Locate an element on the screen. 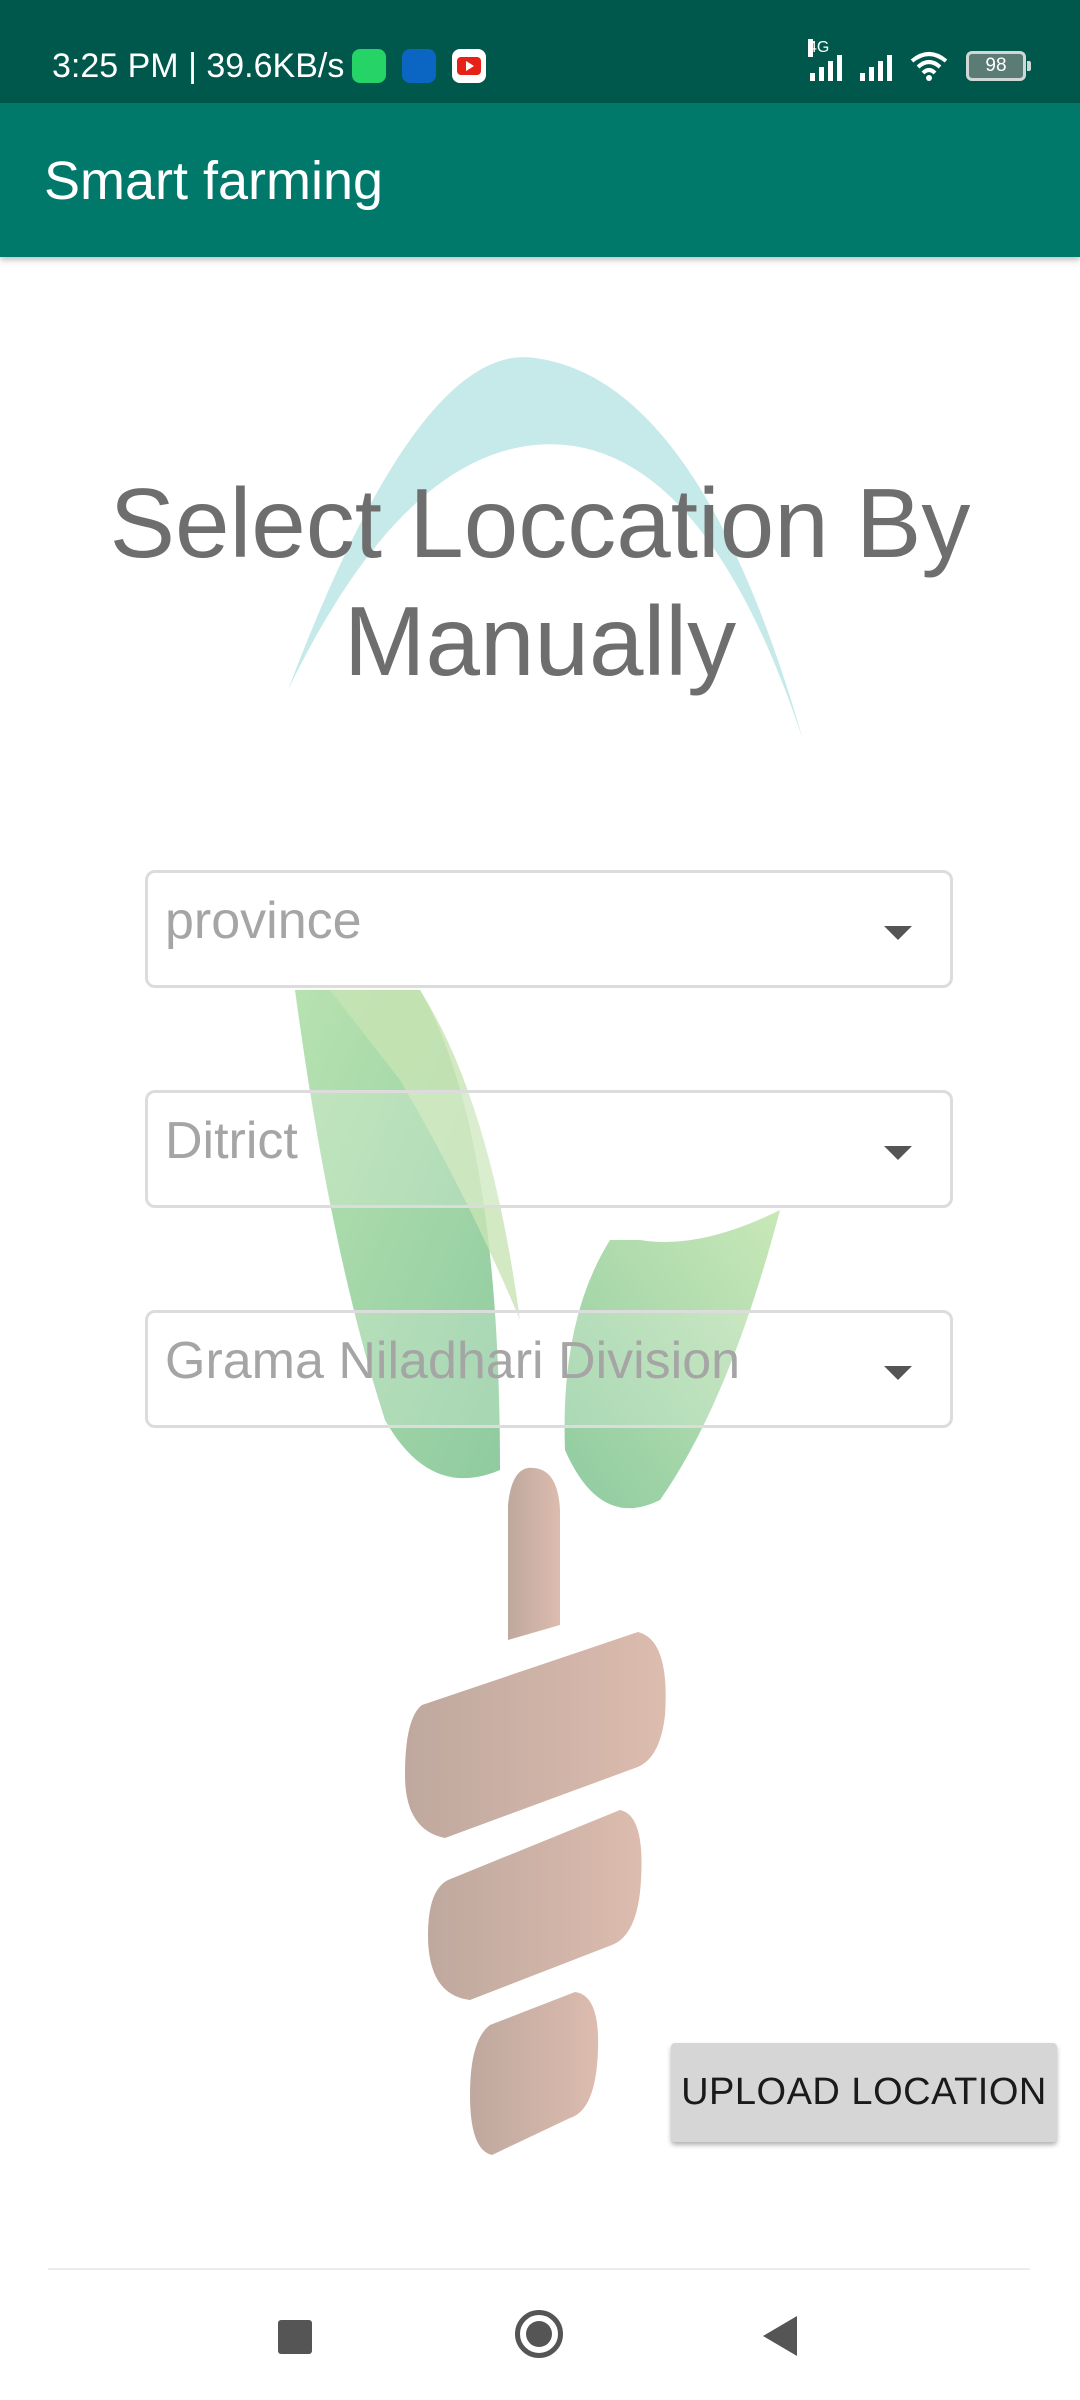 Image resolution: width=1080 pixels, height=2400 pixels. gn-division-dropdown-text: Grama Niladhari Division is located at coordinates (453, 1361).